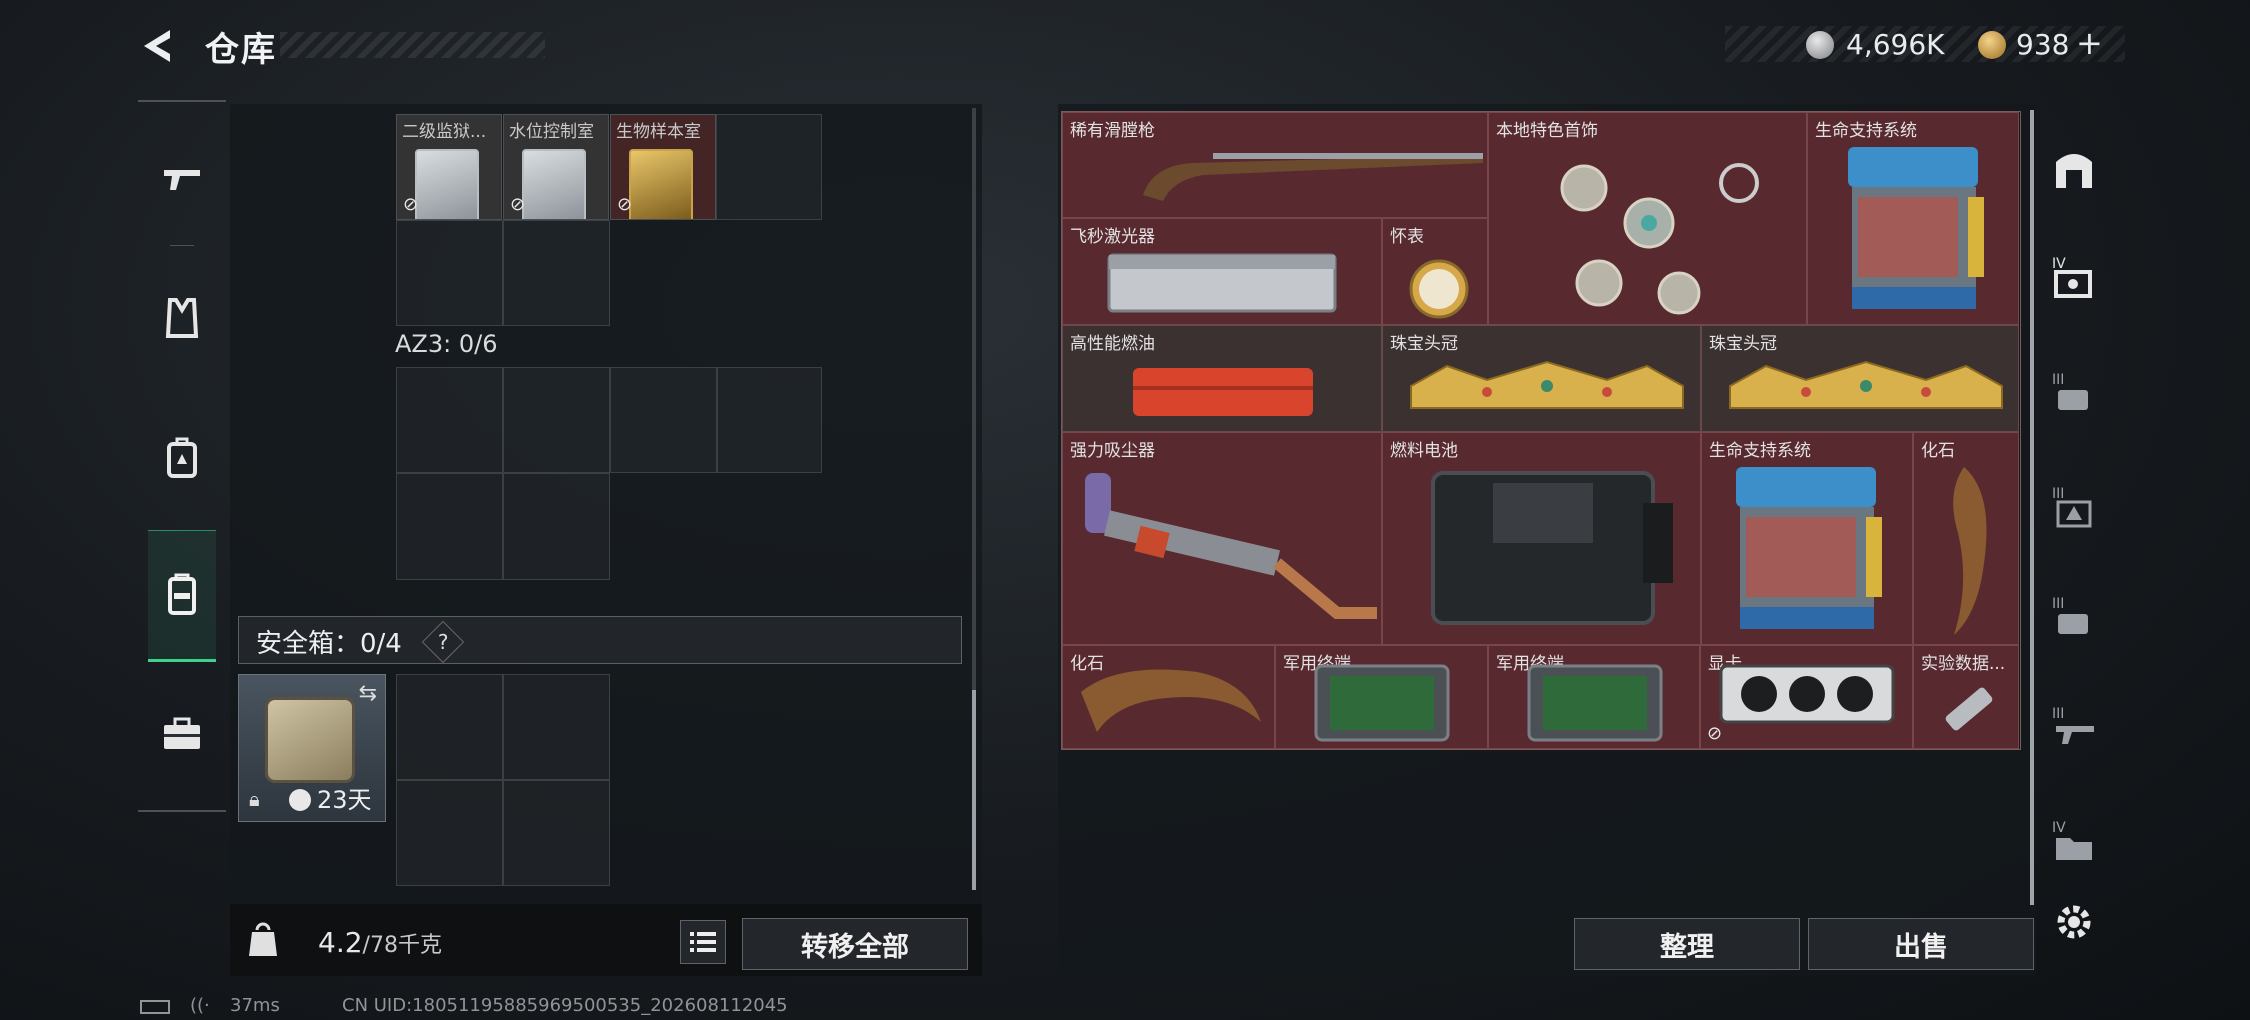  I want to click on stash-item: 高性能燃油, so click(1222, 378).